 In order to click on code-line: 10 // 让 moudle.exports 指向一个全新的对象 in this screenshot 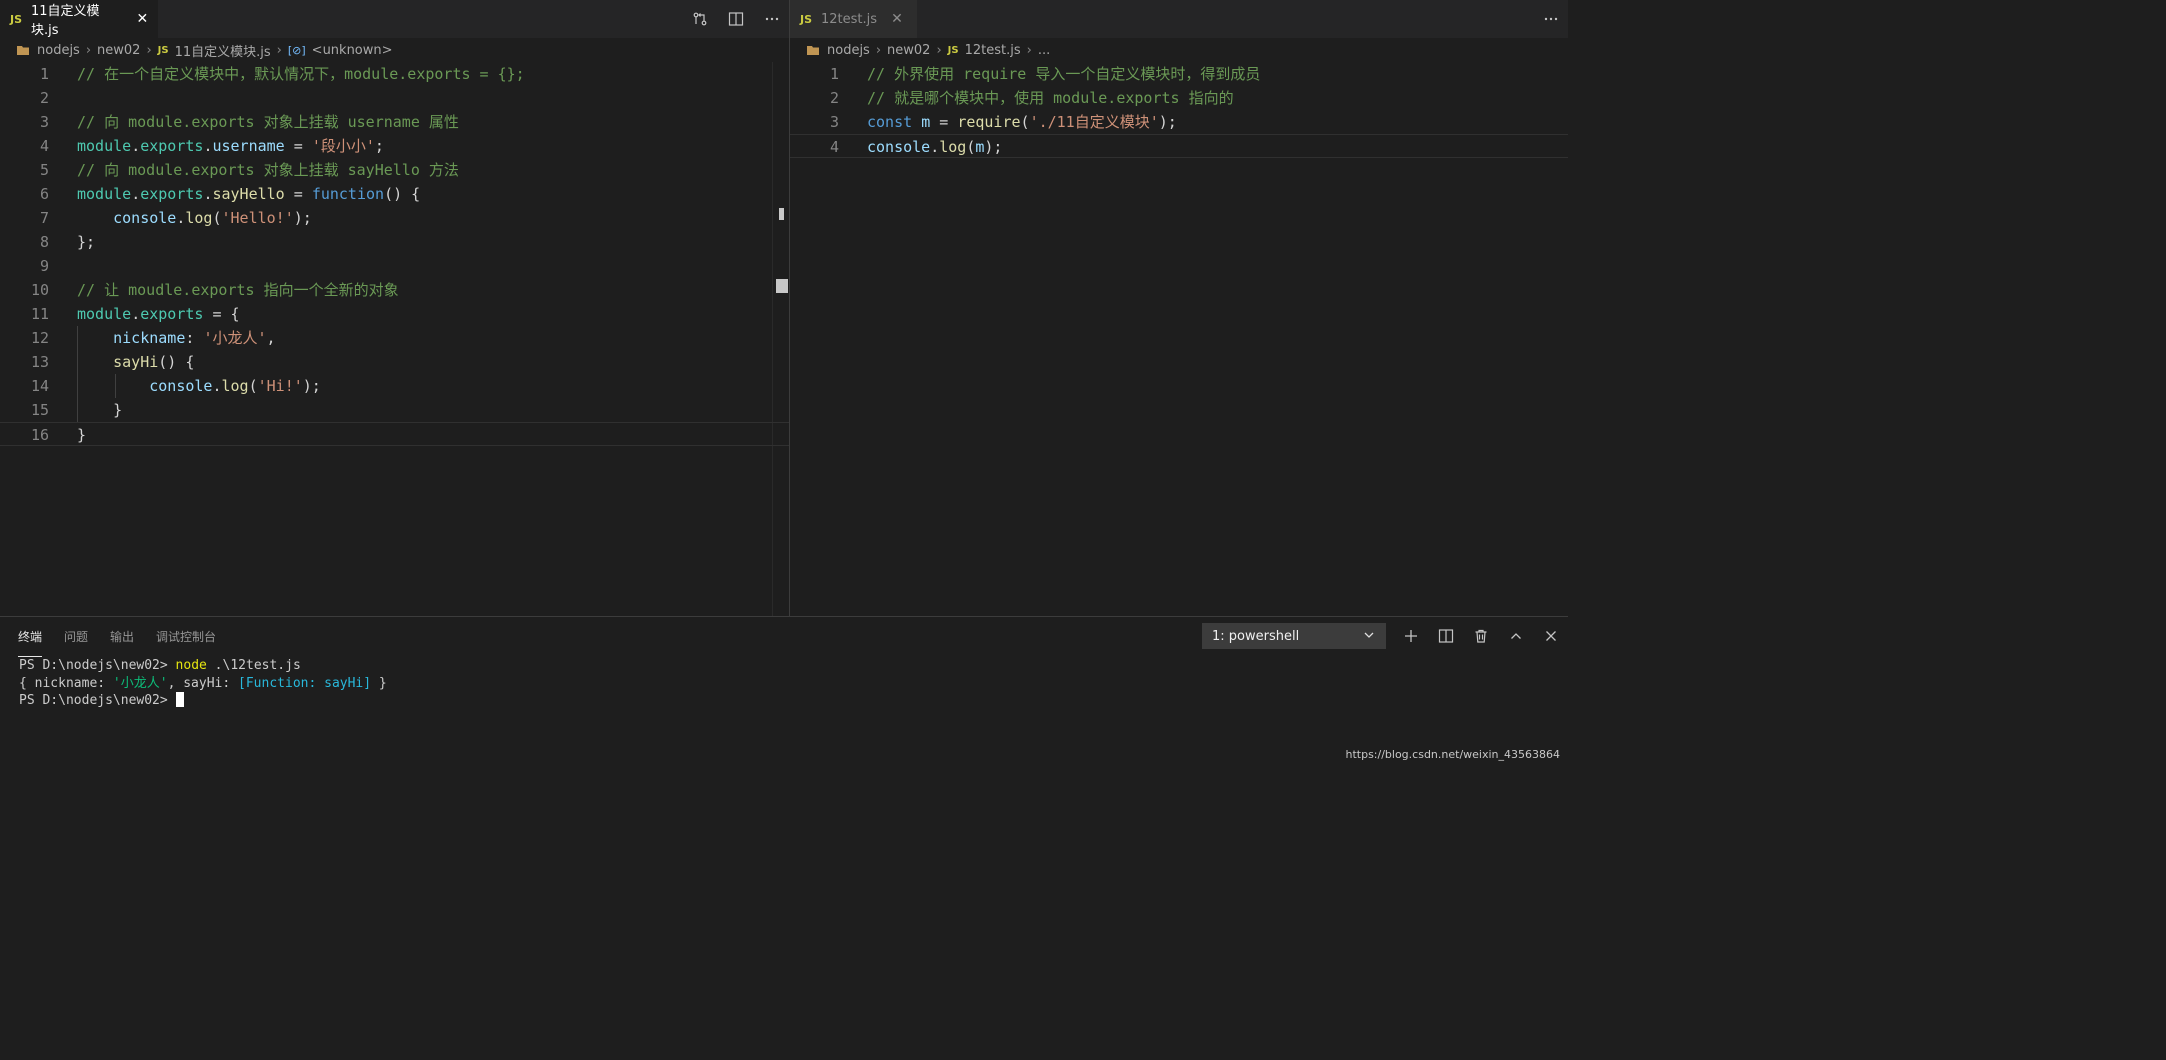, I will do `click(394, 290)`.